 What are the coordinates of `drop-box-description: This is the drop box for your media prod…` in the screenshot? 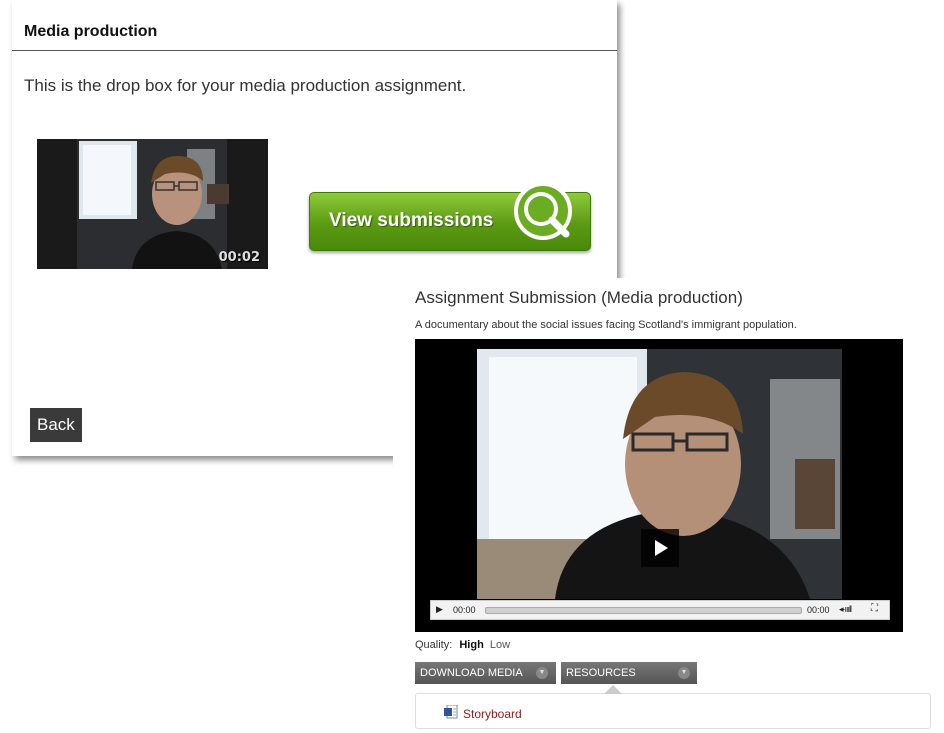 It's located at (245, 85).